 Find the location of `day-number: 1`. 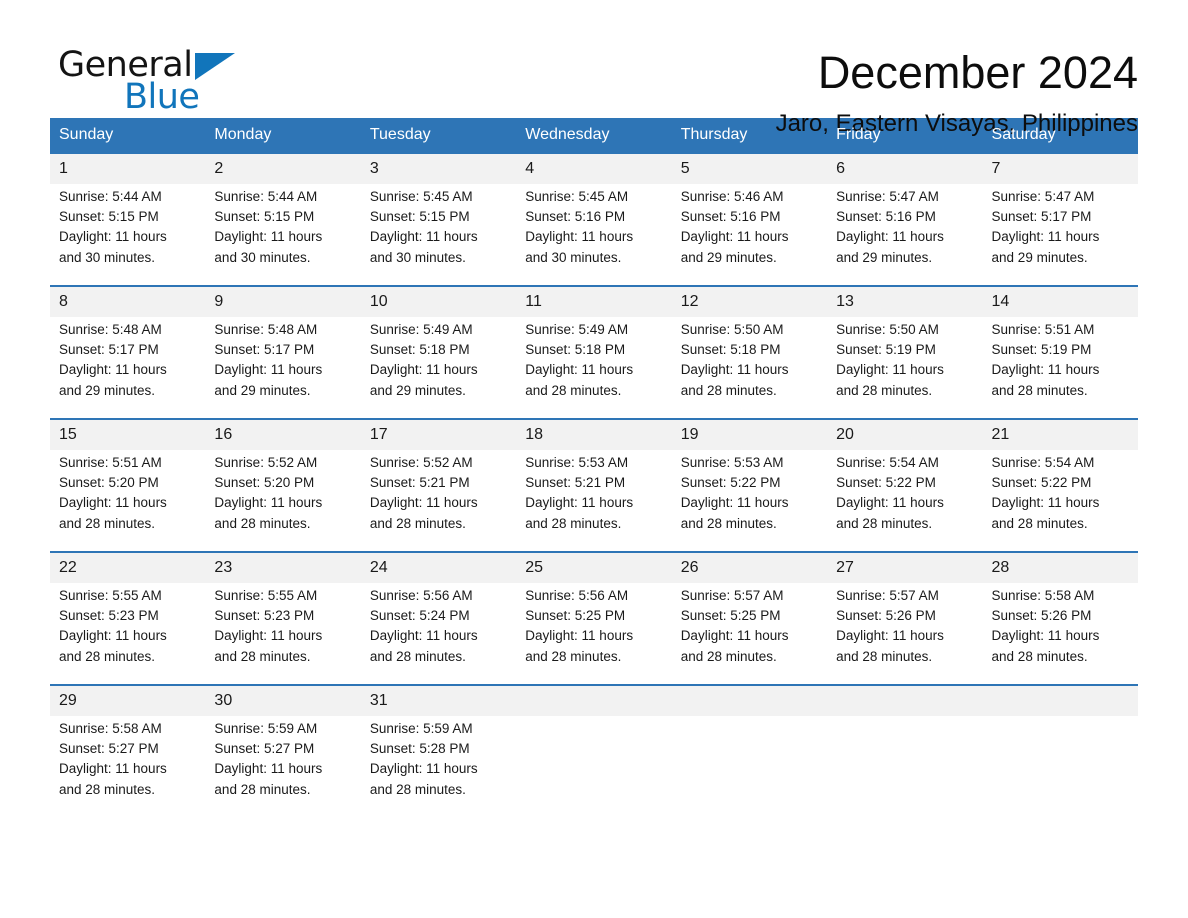

day-number: 1 is located at coordinates (128, 169).